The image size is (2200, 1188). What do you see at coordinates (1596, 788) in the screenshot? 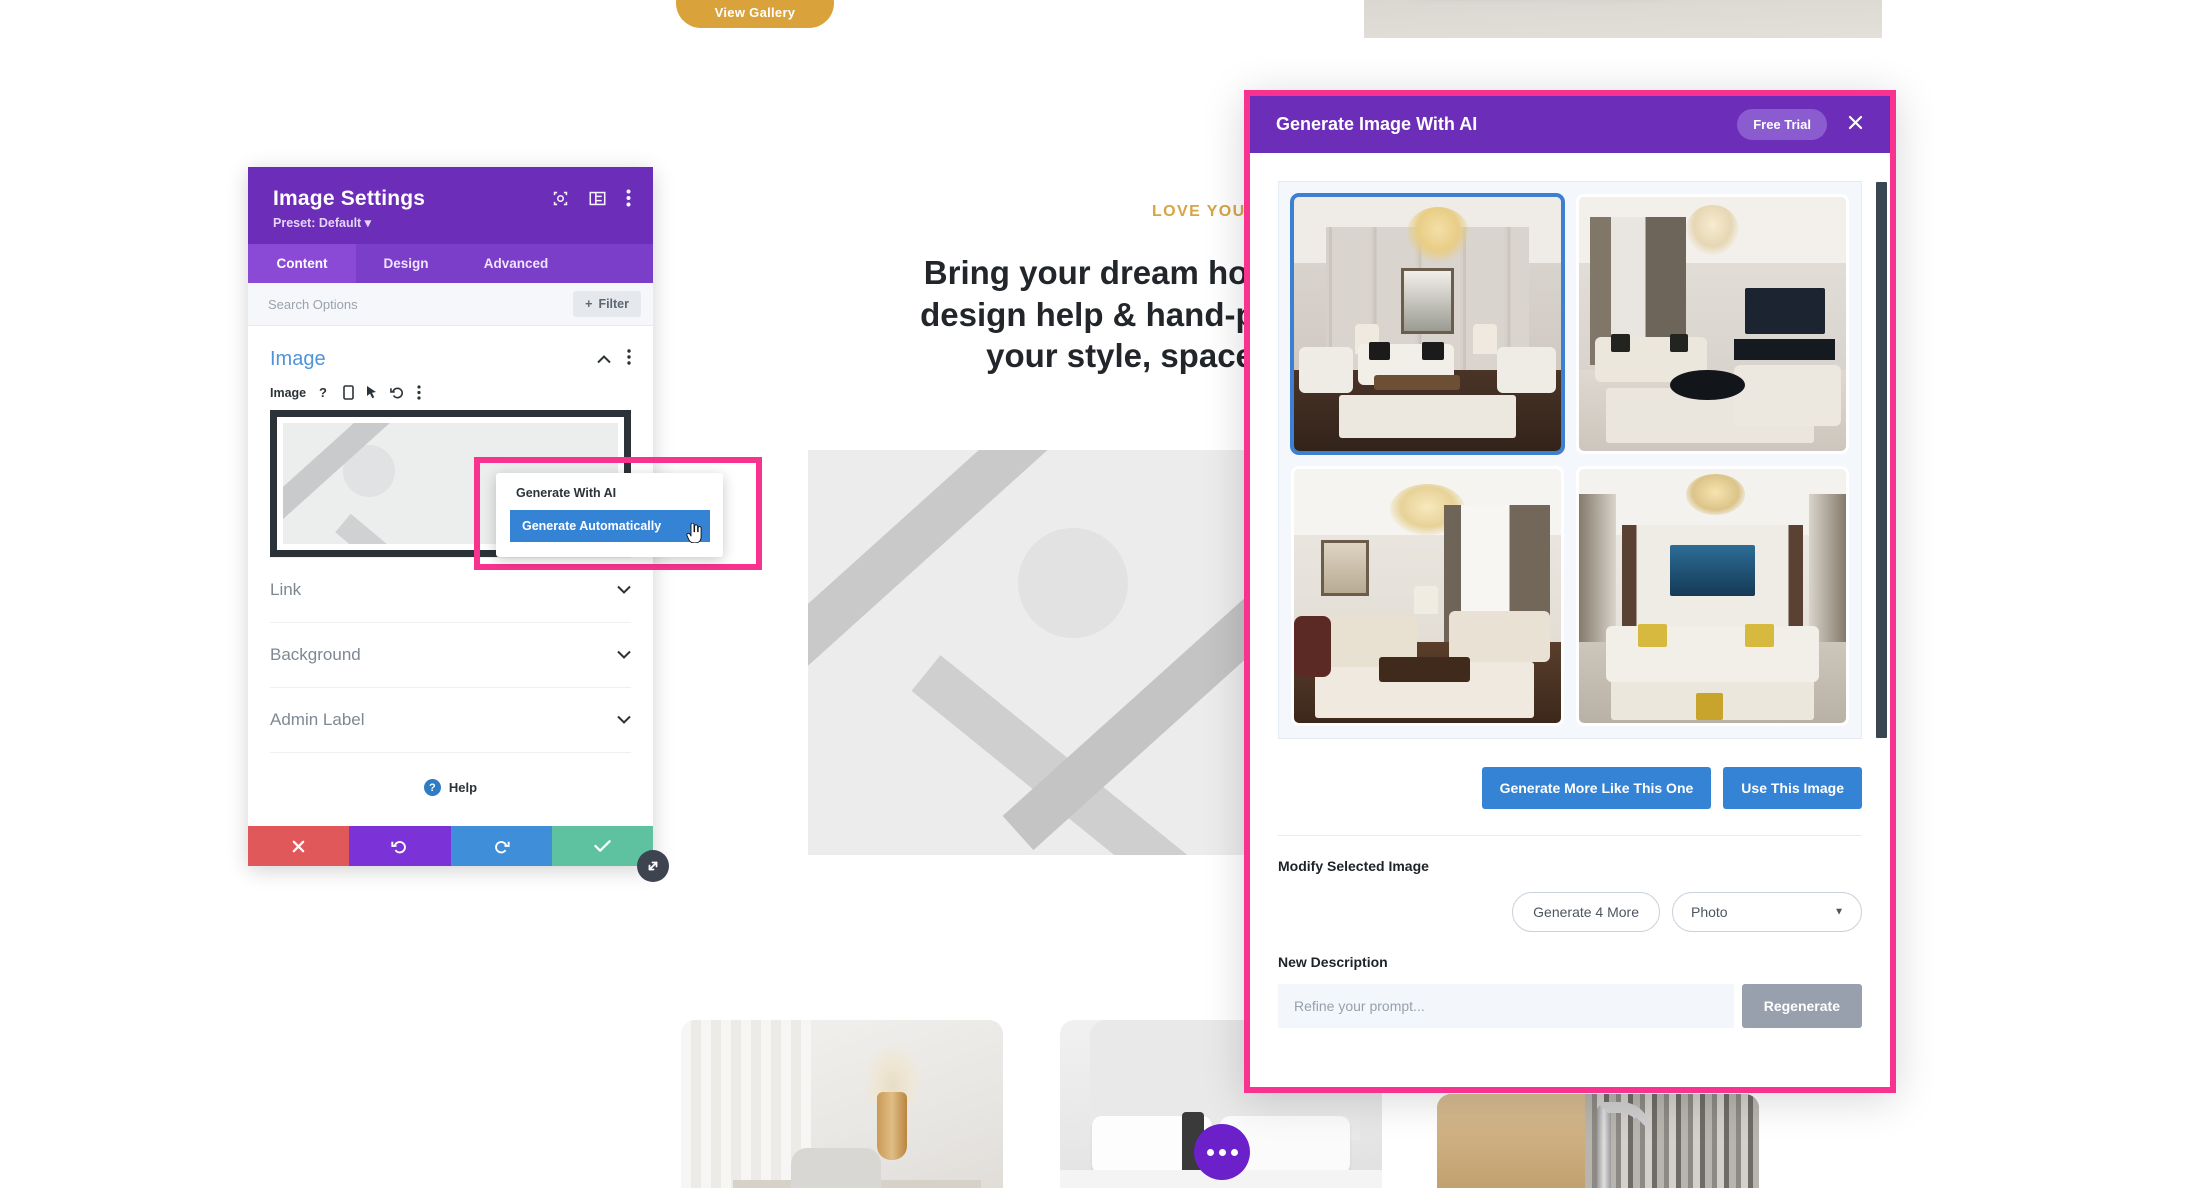
I see `generate-more-like-this-button: Generate More Like This One` at bounding box center [1596, 788].